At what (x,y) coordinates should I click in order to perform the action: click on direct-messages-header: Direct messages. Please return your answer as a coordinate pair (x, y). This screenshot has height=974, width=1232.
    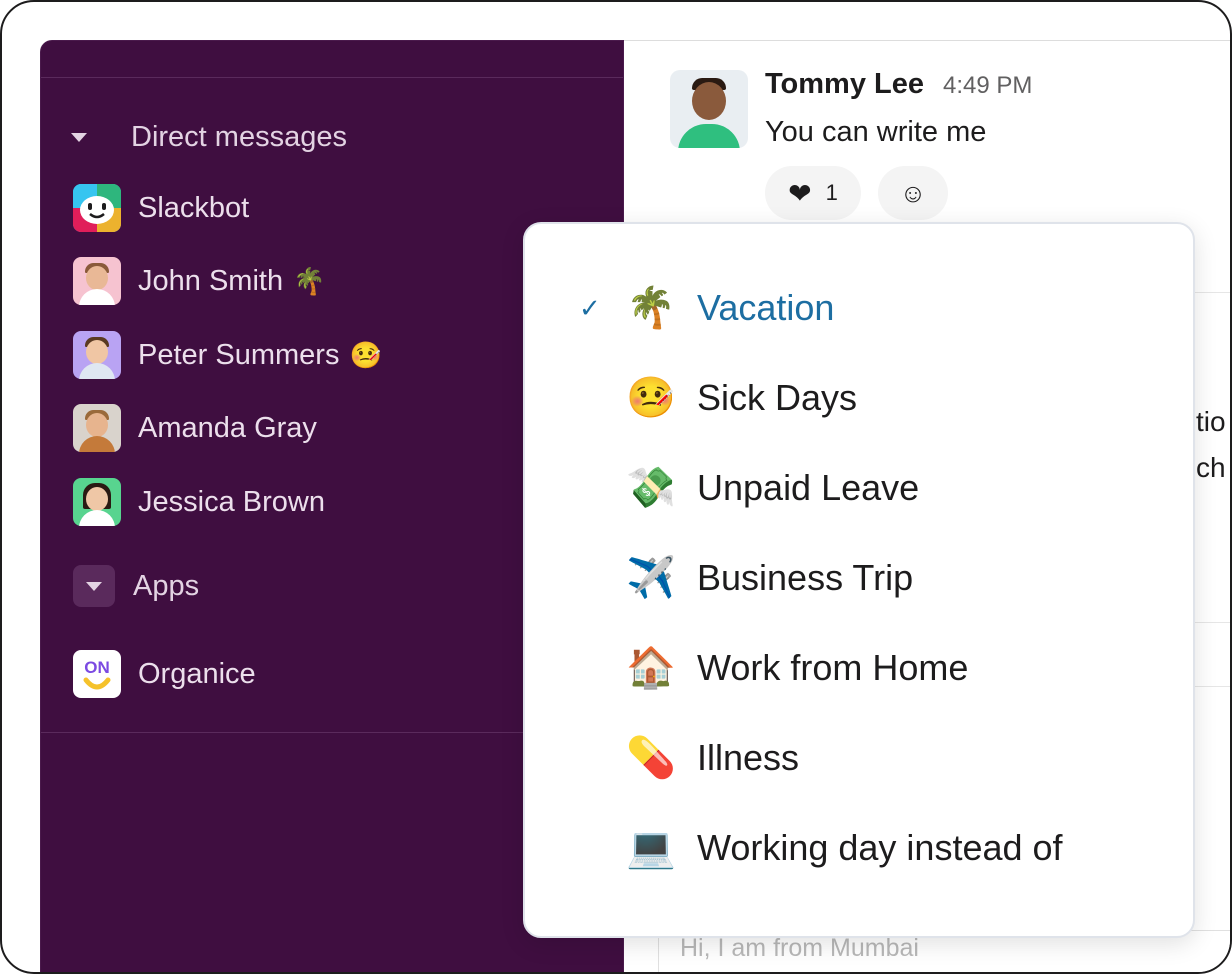
    Looking at the image, I should click on (209, 137).